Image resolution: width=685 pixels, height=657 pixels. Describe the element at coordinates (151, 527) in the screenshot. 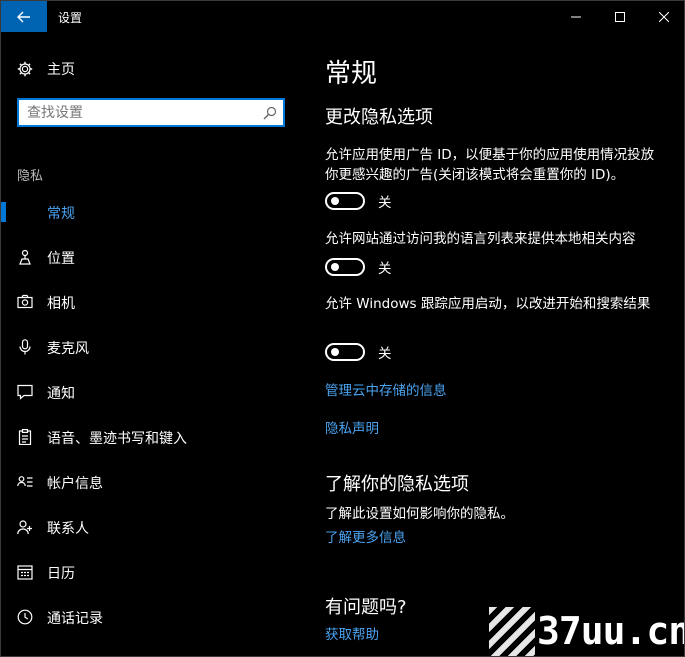

I see `sidebar-item-contacts: 联系人` at that location.